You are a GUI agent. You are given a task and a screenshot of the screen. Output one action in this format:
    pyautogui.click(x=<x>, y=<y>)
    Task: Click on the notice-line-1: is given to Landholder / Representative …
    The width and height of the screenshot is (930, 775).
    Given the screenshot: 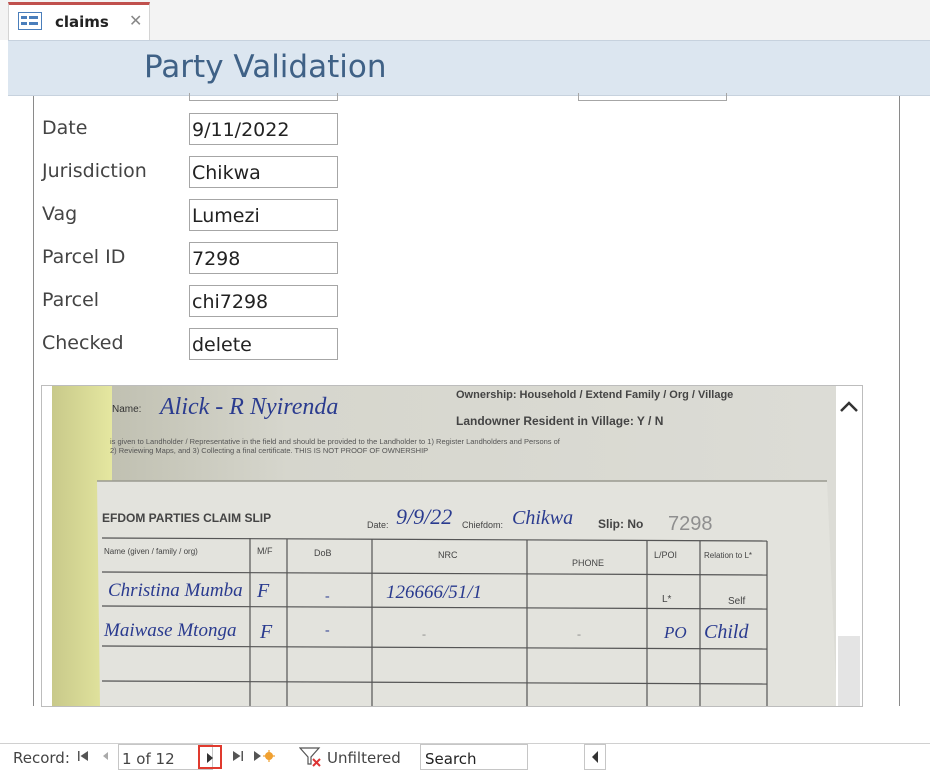 What is the action you would take?
    pyautogui.click(x=335, y=441)
    